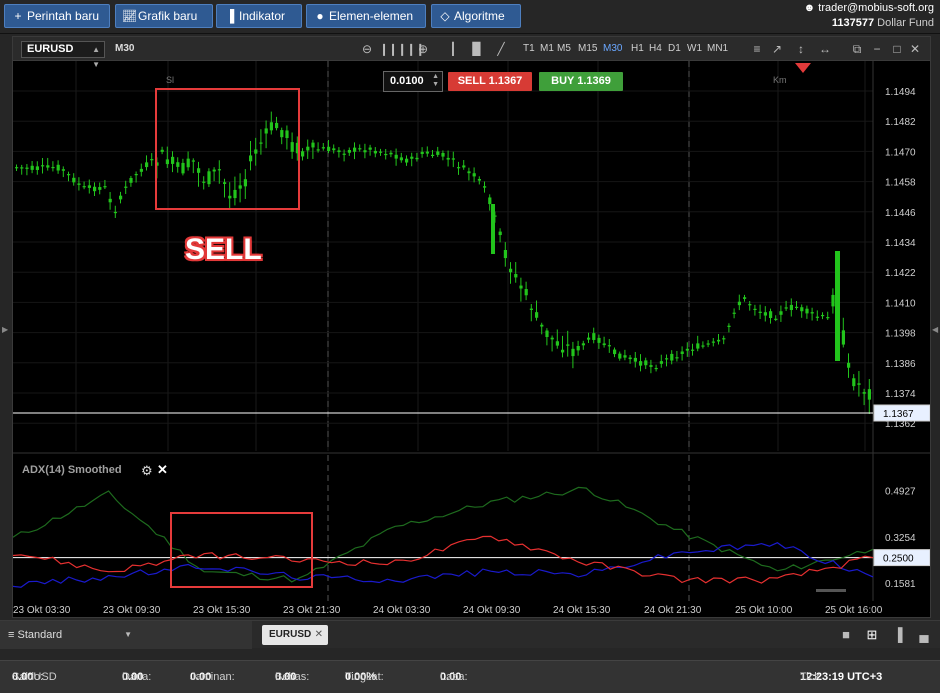 The width and height of the screenshot is (940, 693). Describe the element at coordinates (900, 303) in the screenshot. I see `price-tick-label: 1.1410` at that location.